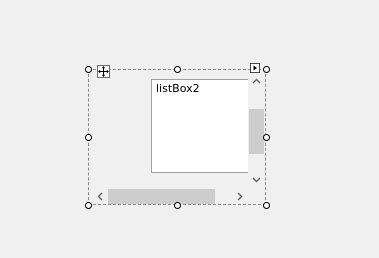 This screenshot has width=379, height=258. I want to click on move-arrows-icon, so click(103, 71).